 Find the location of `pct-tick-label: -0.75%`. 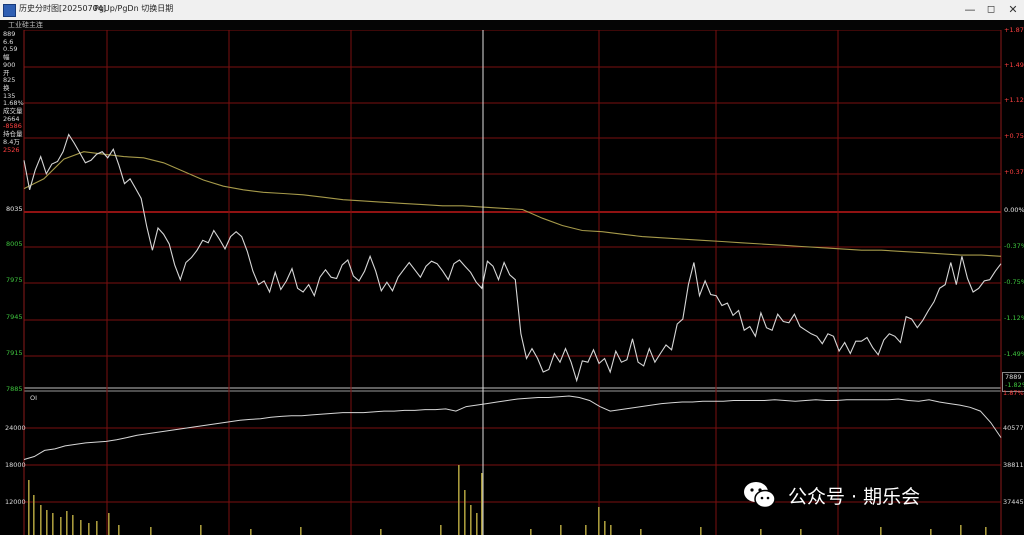

pct-tick-label: -0.75% is located at coordinates (1014, 282).